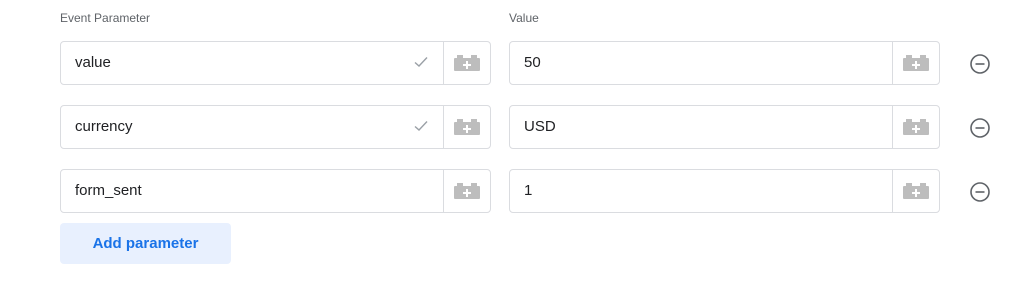  I want to click on parameter-name-field: currency, so click(275, 127).